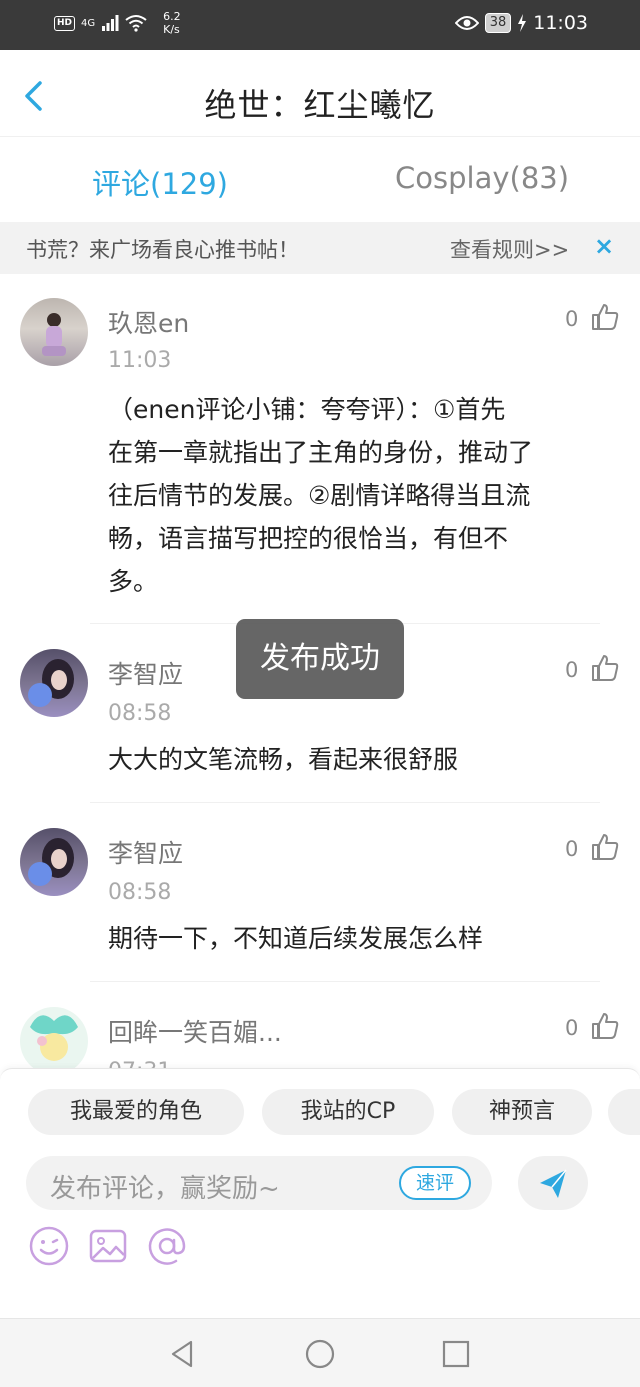 The image size is (640, 1387). Describe the element at coordinates (49, 1246) in the screenshot. I see `smiley-icon` at that location.